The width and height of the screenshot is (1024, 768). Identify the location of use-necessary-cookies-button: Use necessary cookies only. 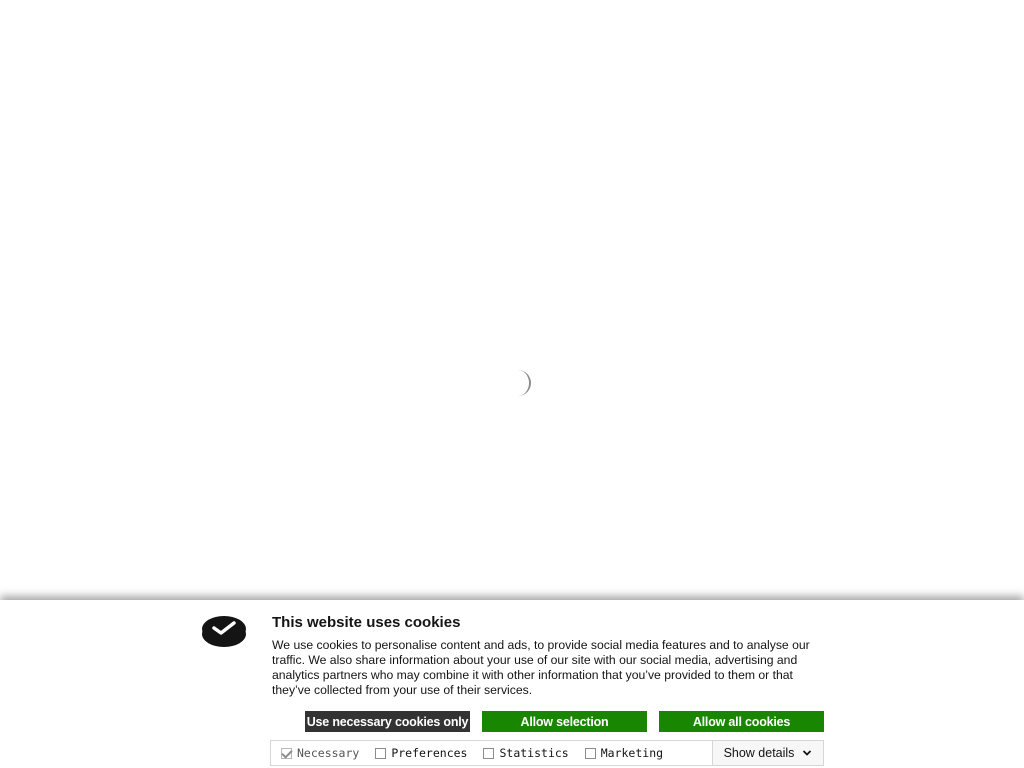
(387, 721).